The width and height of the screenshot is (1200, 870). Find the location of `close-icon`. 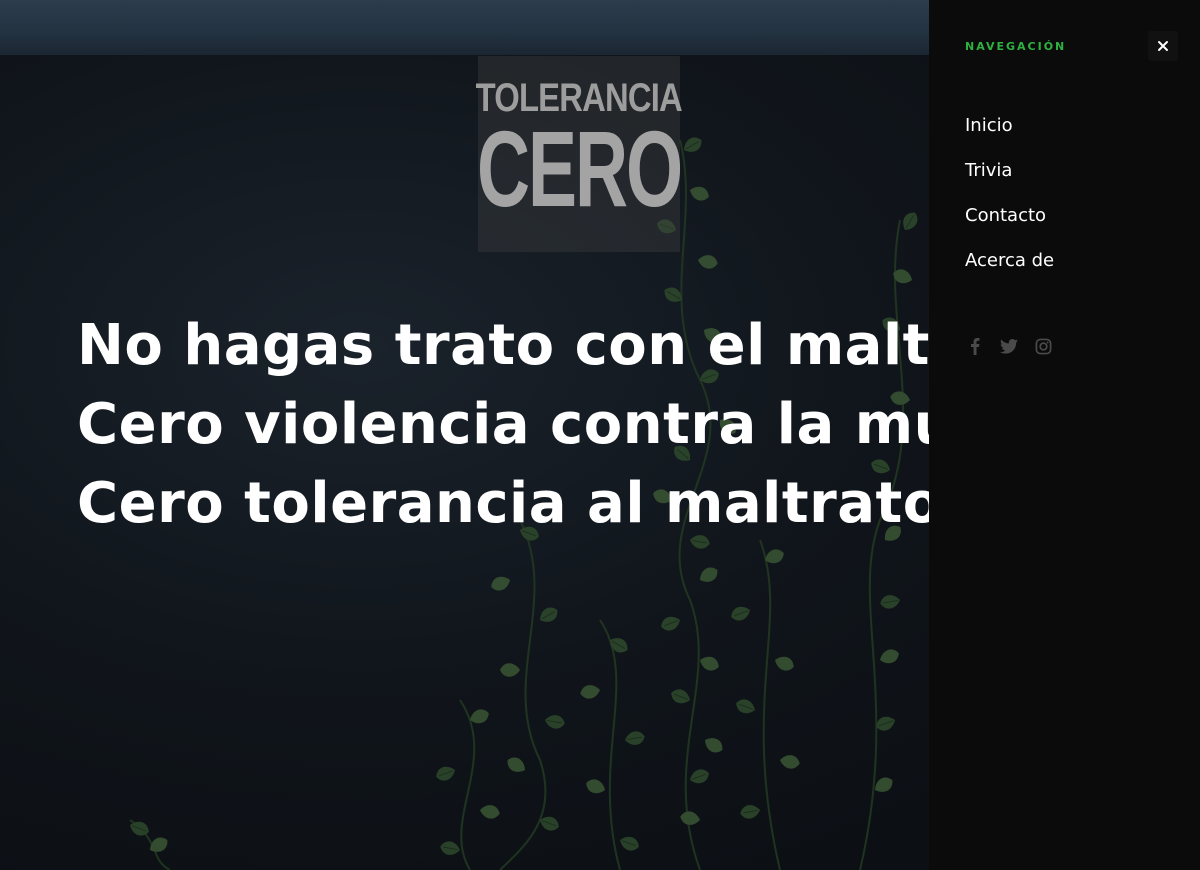

close-icon is located at coordinates (1163, 46).